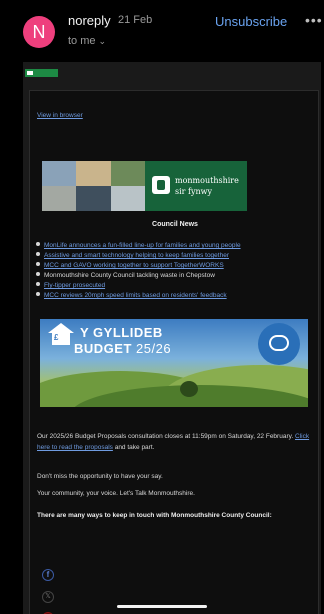 This screenshot has height=614, width=324. Describe the element at coordinates (56, 337) in the screenshot. I see `pound-icon: £` at that location.